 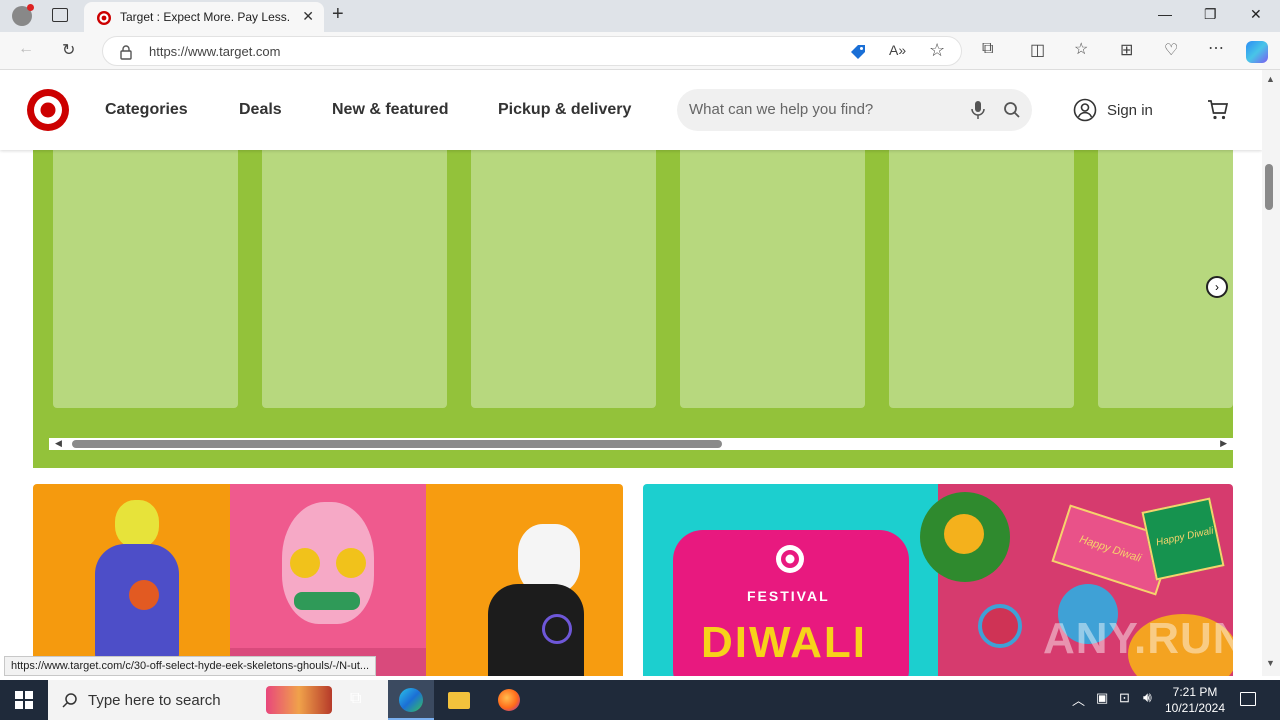 What do you see at coordinates (1081, 49) in the screenshot?
I see `favorites-icon: ☆` at bounding box center [1081, 49].